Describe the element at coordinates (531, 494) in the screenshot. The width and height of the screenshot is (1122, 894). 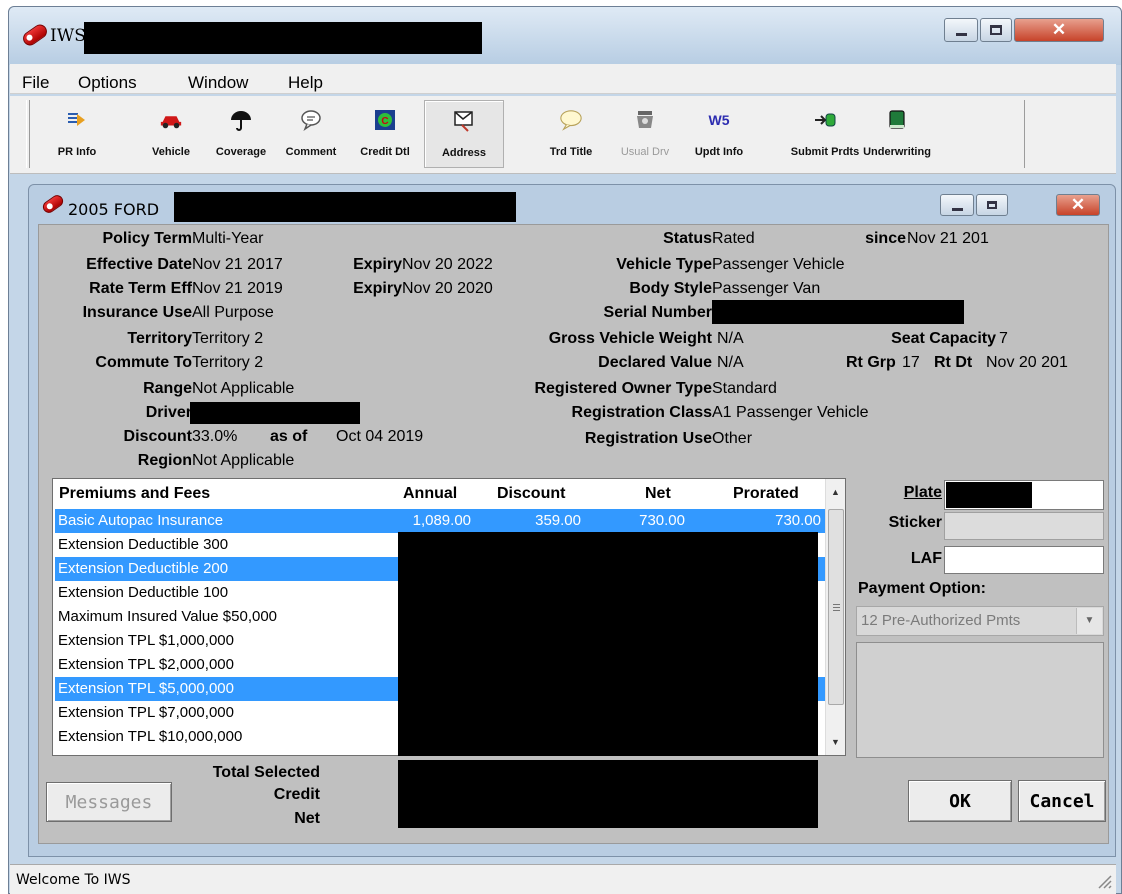
I see `column-header-discount: Discount` at that location.